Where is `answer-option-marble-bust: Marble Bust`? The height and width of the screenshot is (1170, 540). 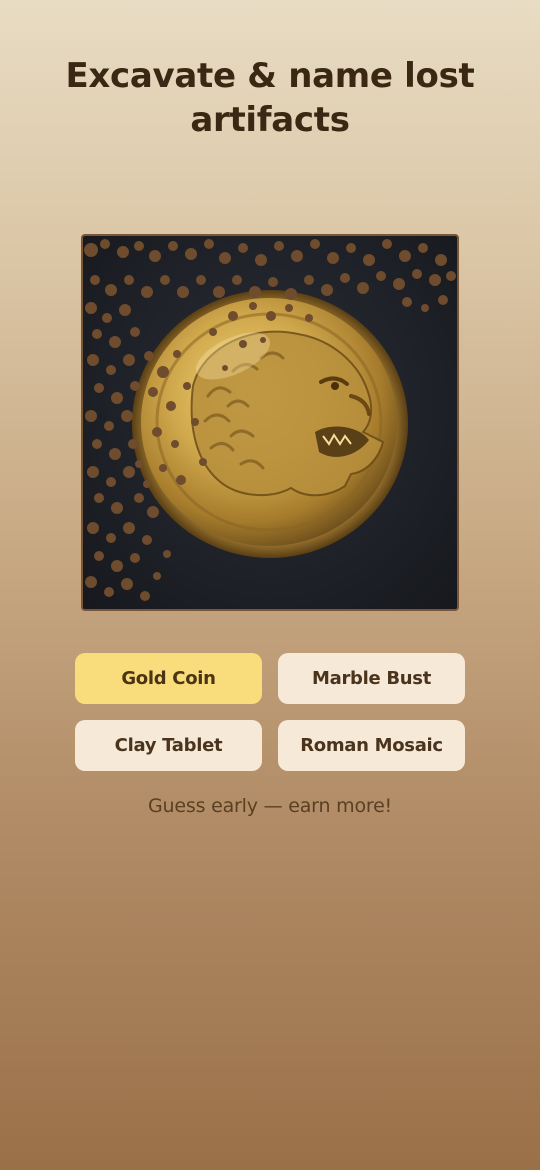
answer-option-marble-bust: Marble Bust is located at coordinates (371, 678).